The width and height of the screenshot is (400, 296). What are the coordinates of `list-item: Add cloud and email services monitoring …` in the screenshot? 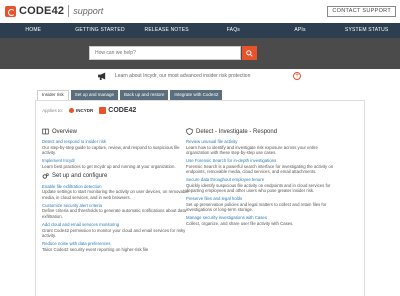 It's located at (117, 230).